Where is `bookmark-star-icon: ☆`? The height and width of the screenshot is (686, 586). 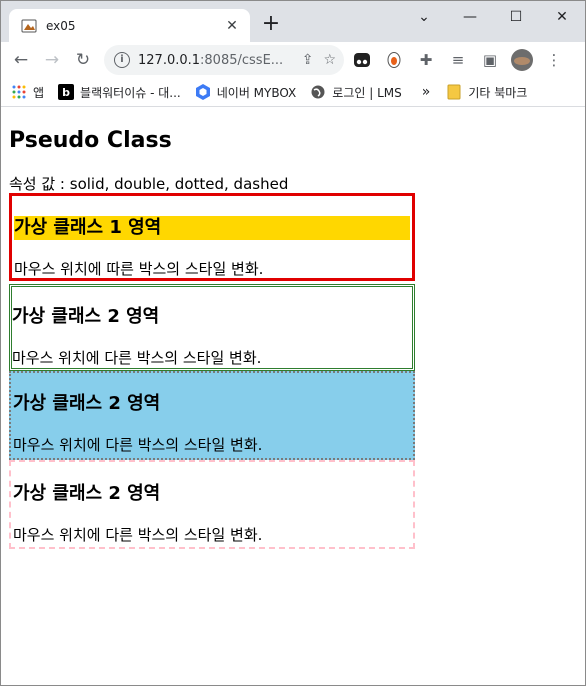
bookmark-star-icon: ☆ is located at coordinates (329, 60).